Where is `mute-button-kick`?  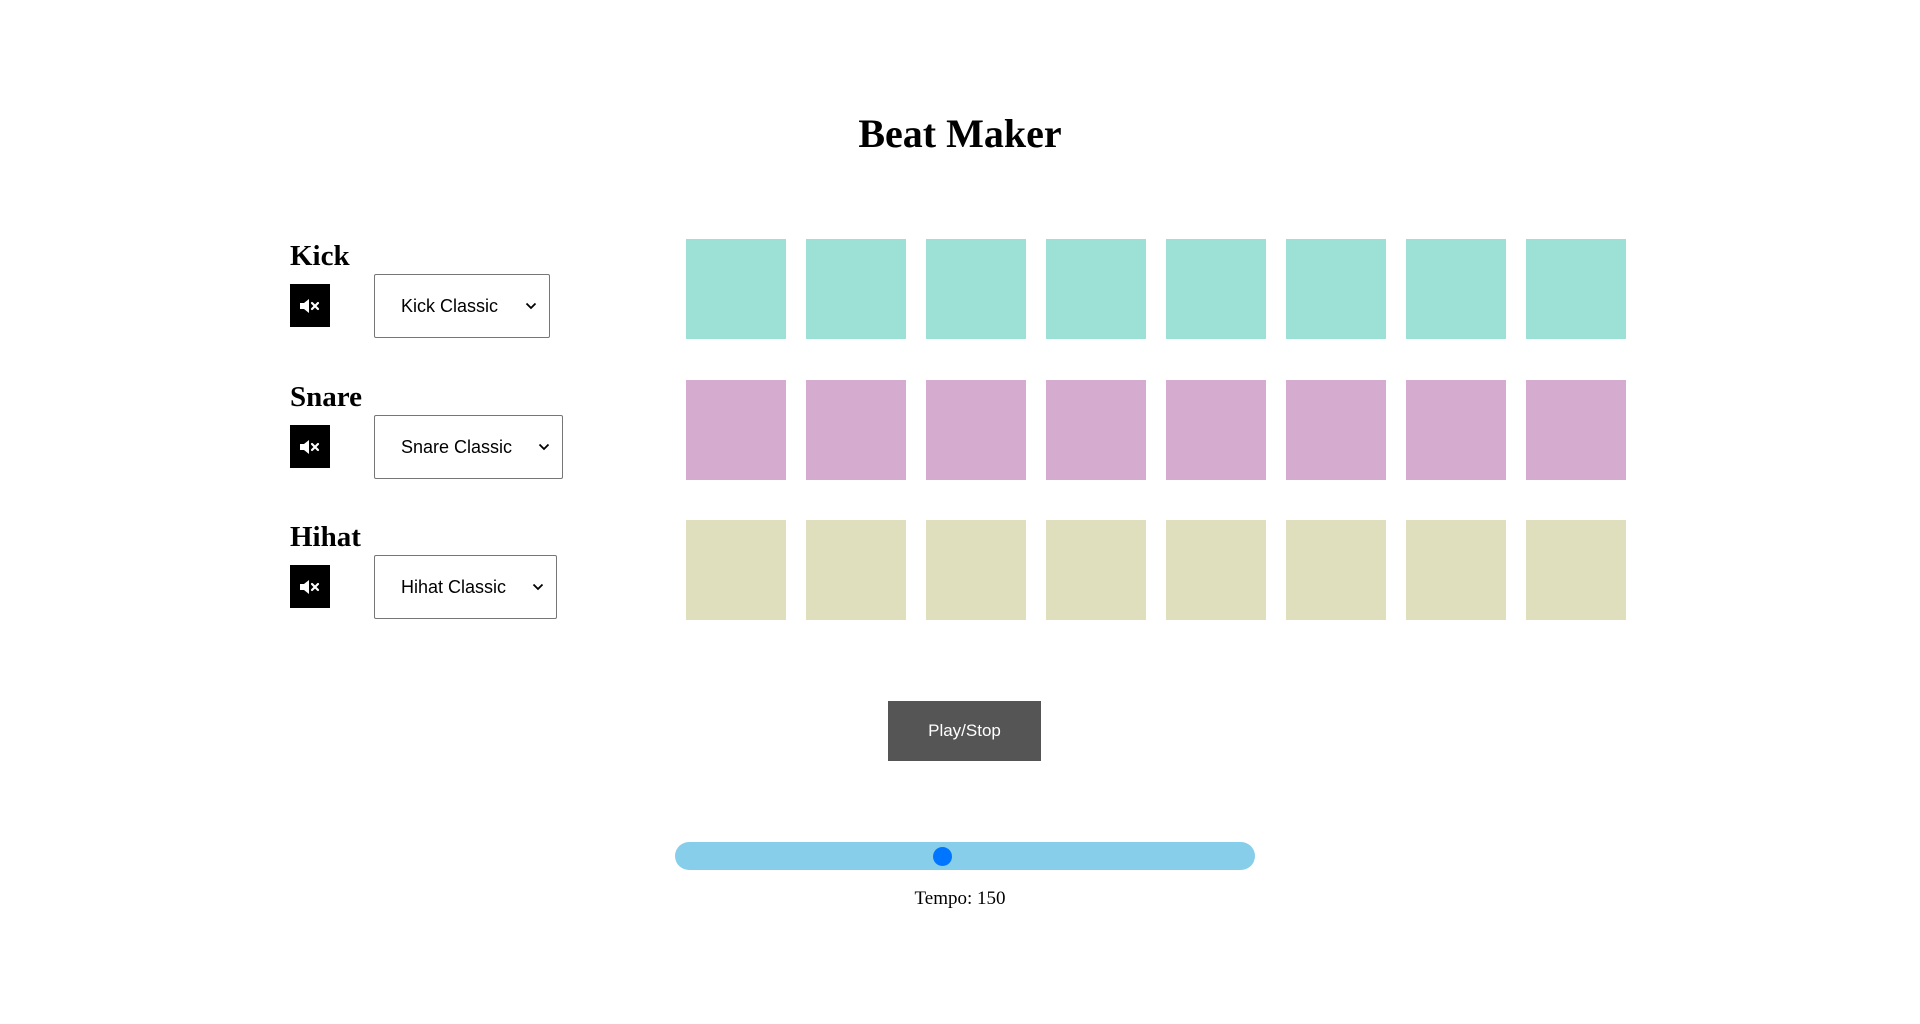 mute-button-kick is located at coordinates (310, 305).